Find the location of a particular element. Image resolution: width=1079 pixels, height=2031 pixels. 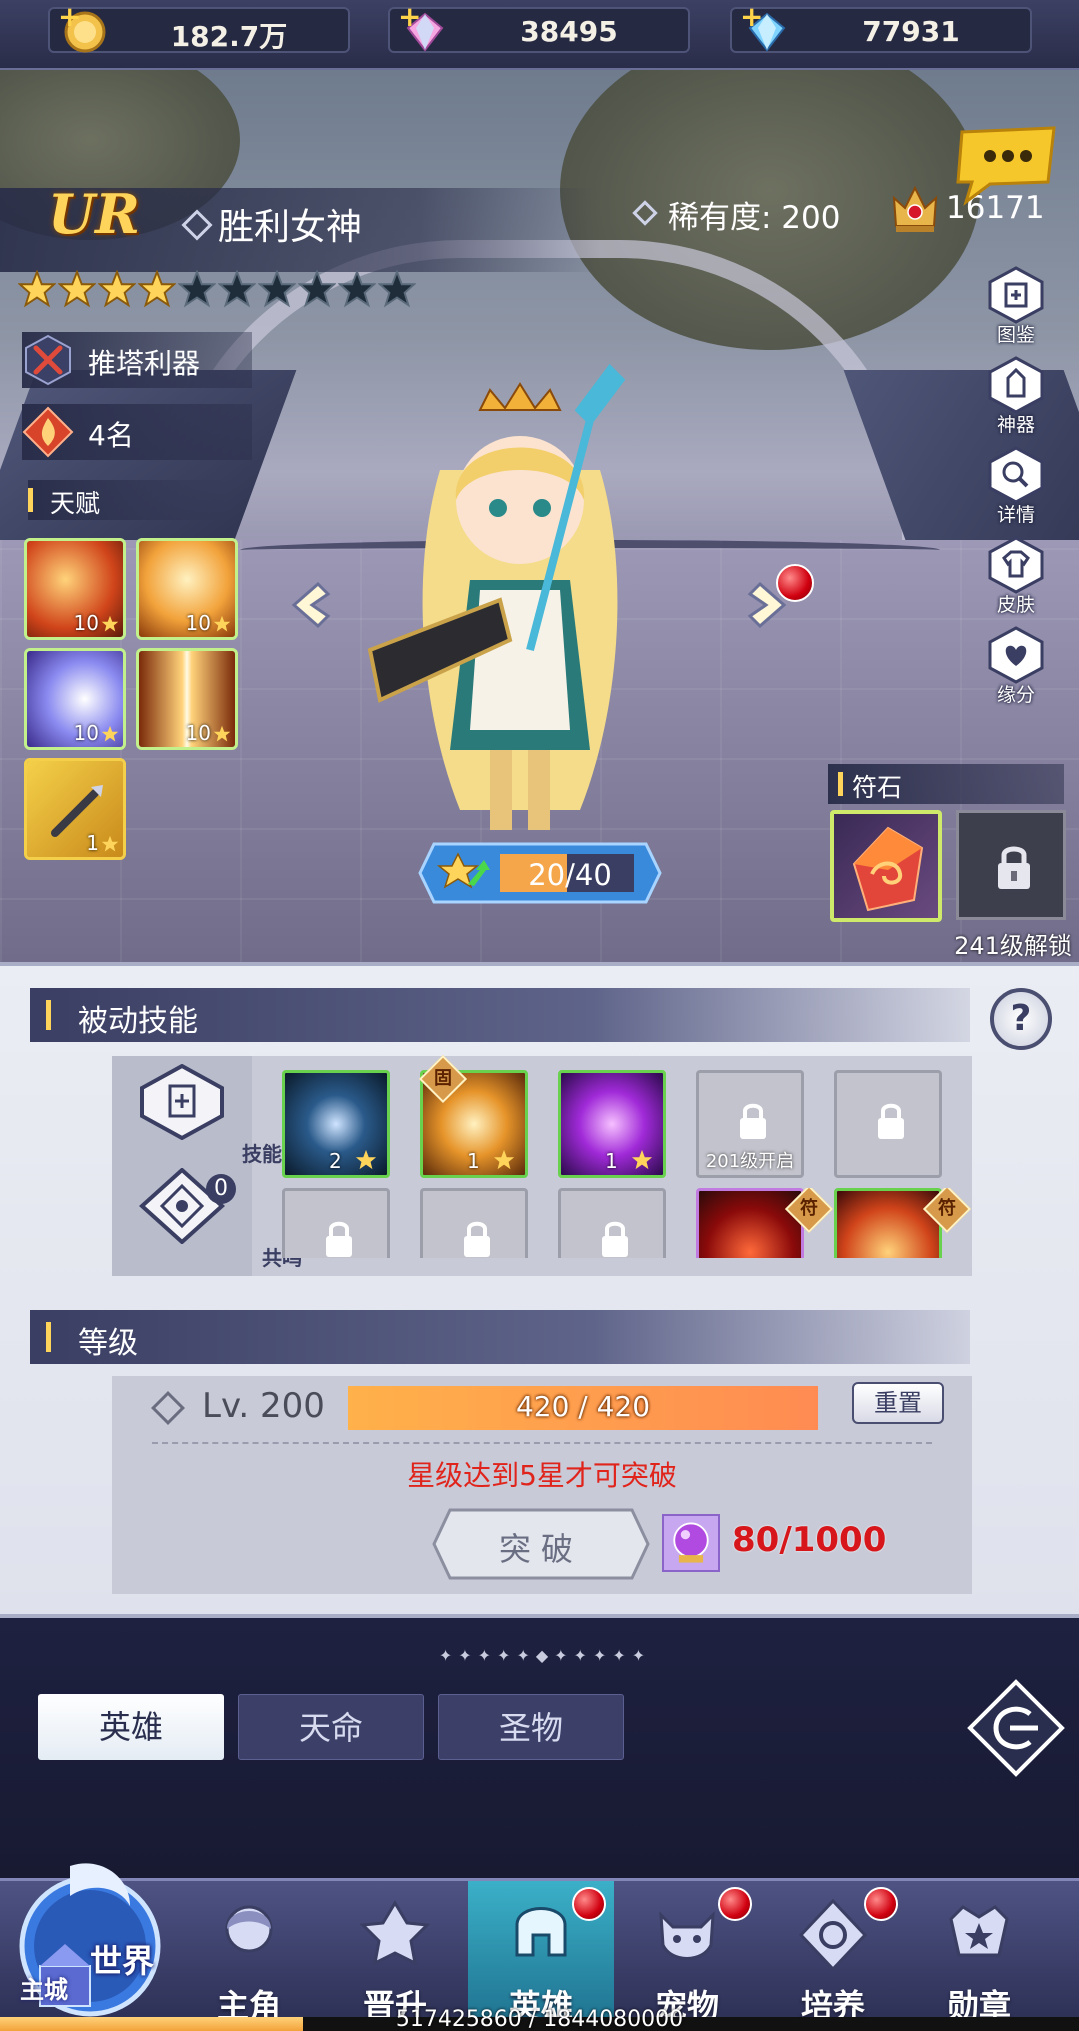

side-button-label: 详情 is located at coordinates (1015, 515).